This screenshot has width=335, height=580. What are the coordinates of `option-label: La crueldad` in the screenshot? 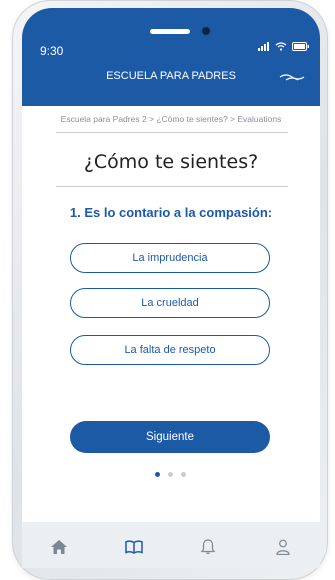 It's located at (170, 303).